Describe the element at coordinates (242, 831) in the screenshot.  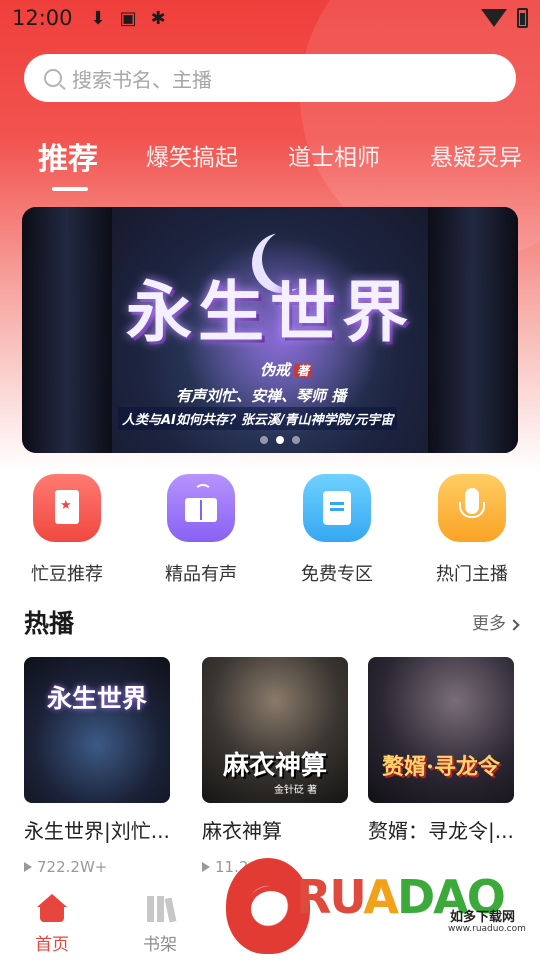
I see `book-title: 麻衣神算` at that location.